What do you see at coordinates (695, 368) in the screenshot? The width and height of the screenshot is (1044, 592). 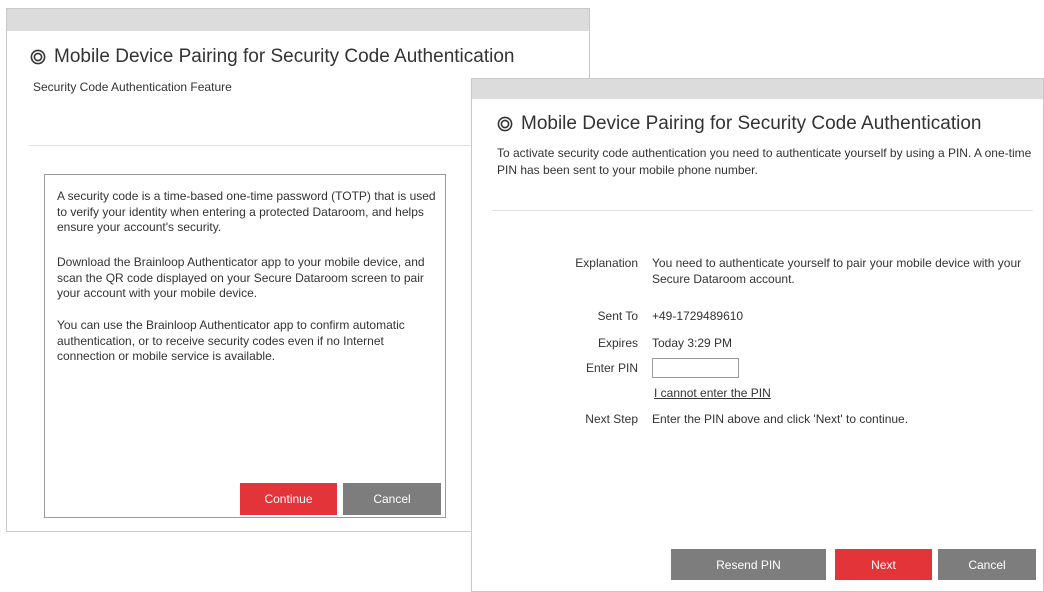 I see `pin-input` at bounding box center [695, 368].